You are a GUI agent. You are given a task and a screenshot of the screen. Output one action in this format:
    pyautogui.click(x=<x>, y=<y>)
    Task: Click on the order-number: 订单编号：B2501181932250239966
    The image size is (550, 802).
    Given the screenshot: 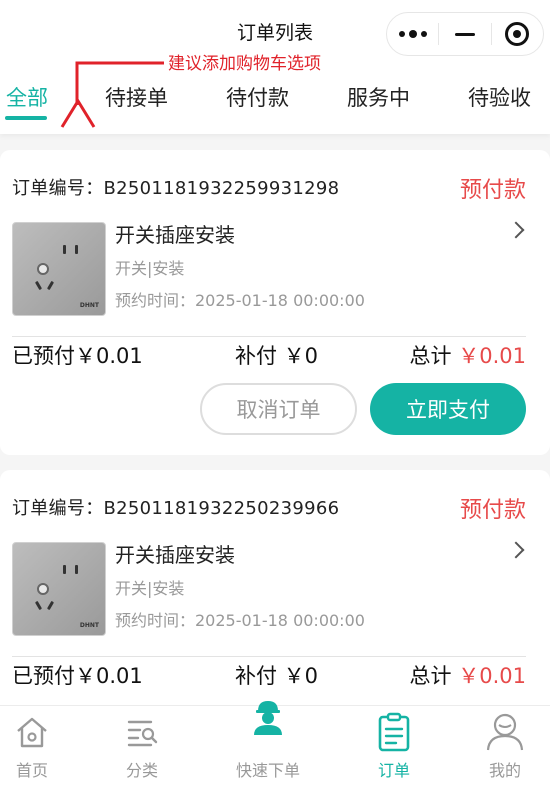 What is the action you would take?
    pyautogui.click(x=176, y=508)
    